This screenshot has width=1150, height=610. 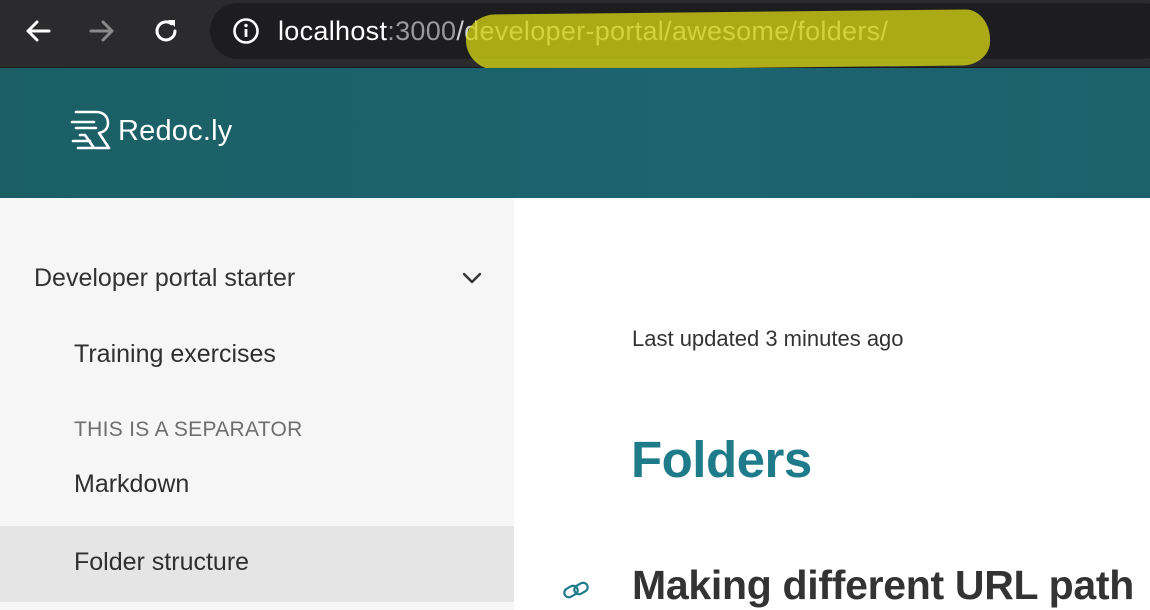 I want to click on redocly-logo-icon, so click(x=90, y=130).